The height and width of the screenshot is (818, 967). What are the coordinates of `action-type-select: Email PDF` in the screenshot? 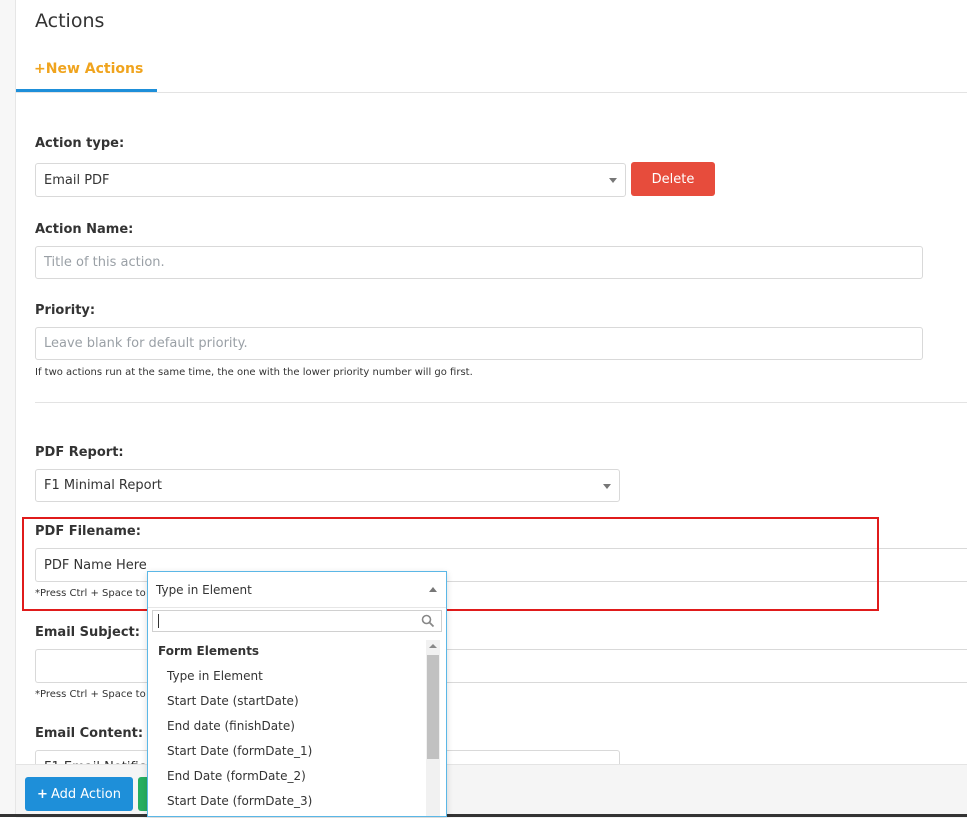 It's located at (330, 180).